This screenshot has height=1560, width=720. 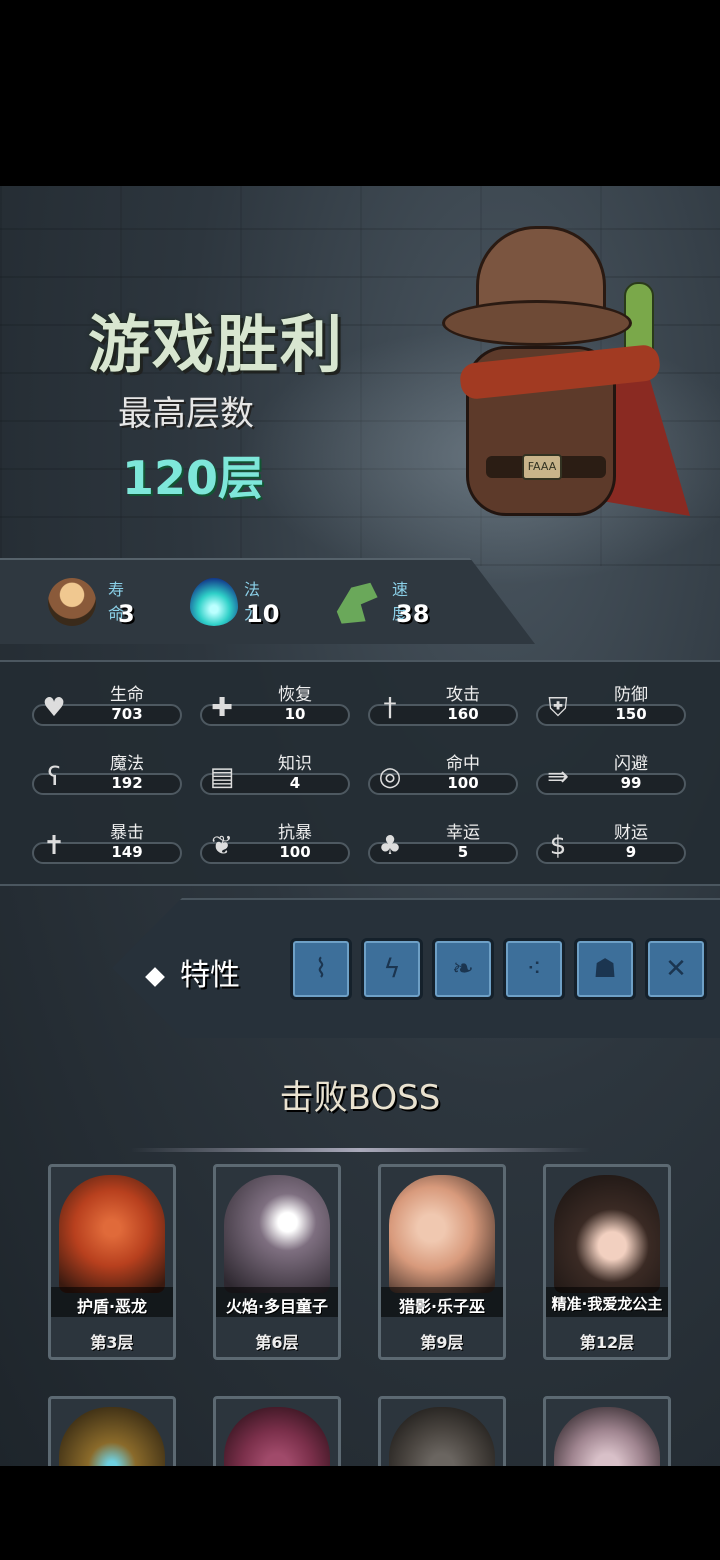 I want to click on boss-name: 火焰·多目童子, so click(x=277, y=1306).